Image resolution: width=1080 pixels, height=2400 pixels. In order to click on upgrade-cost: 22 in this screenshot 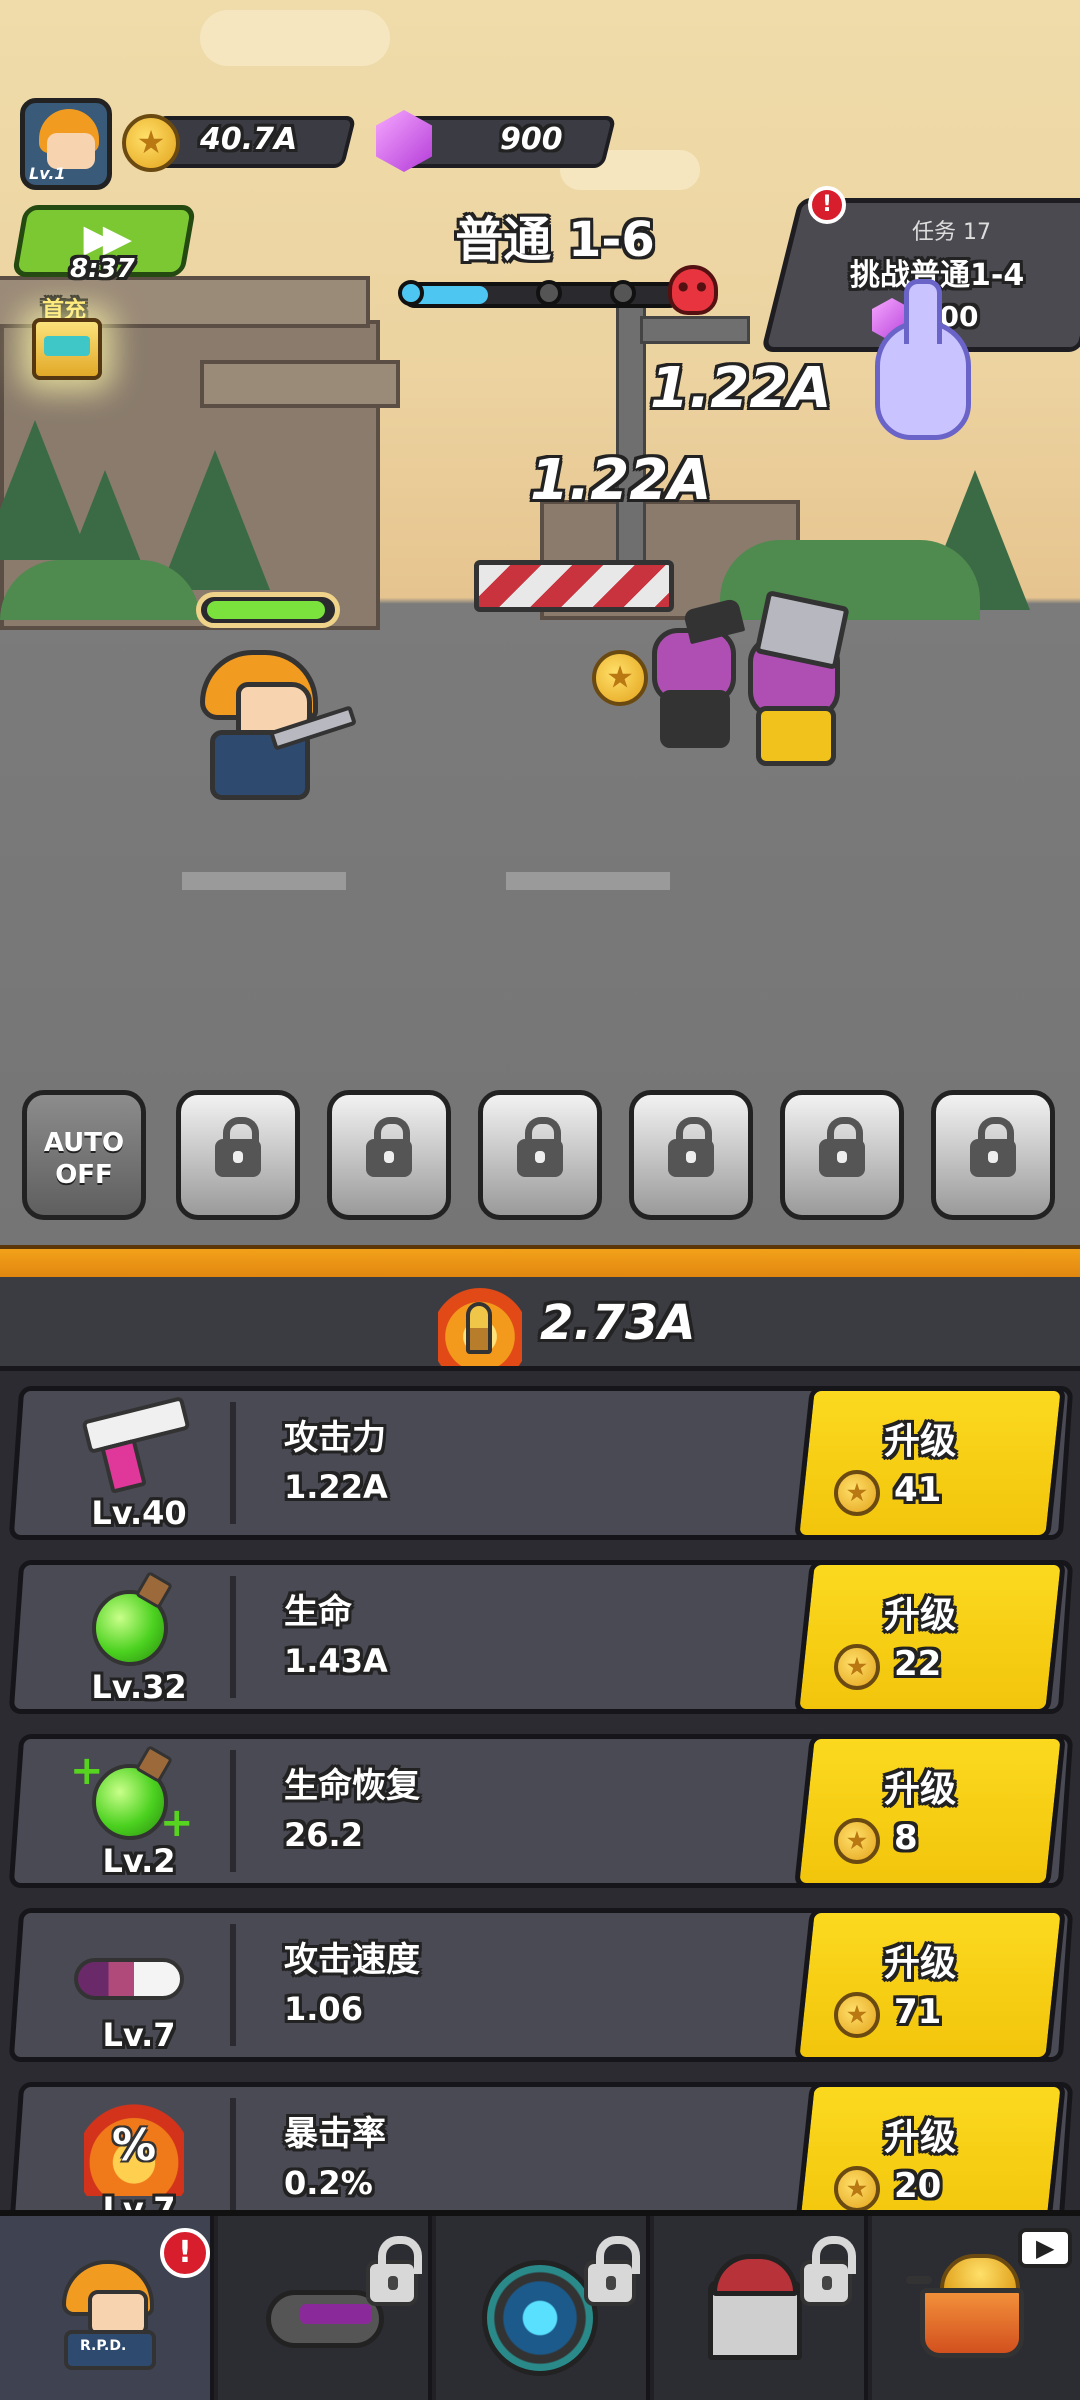, I will do `click(918, 1664)`.